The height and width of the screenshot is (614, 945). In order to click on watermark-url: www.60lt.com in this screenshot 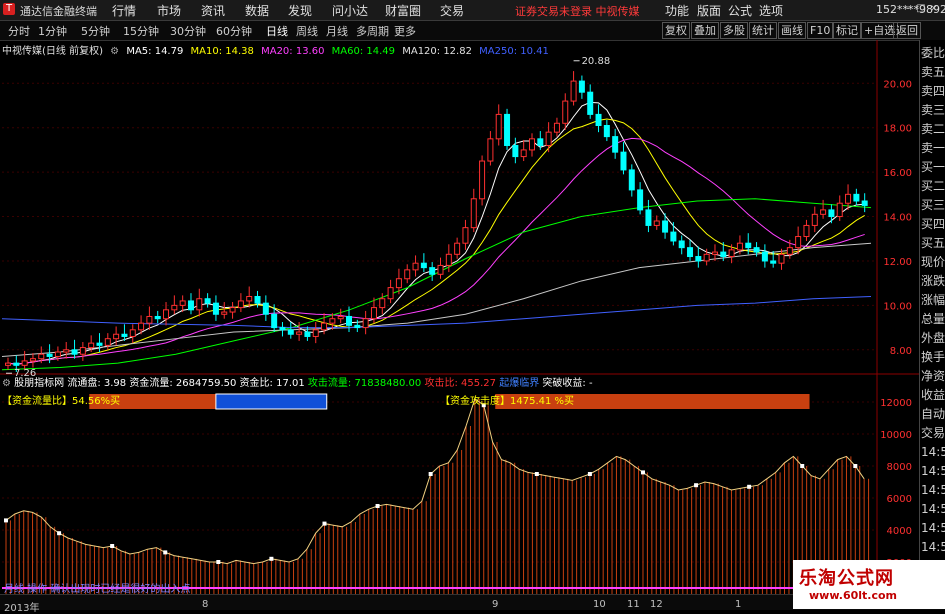, I will do `click(853, 595)`.